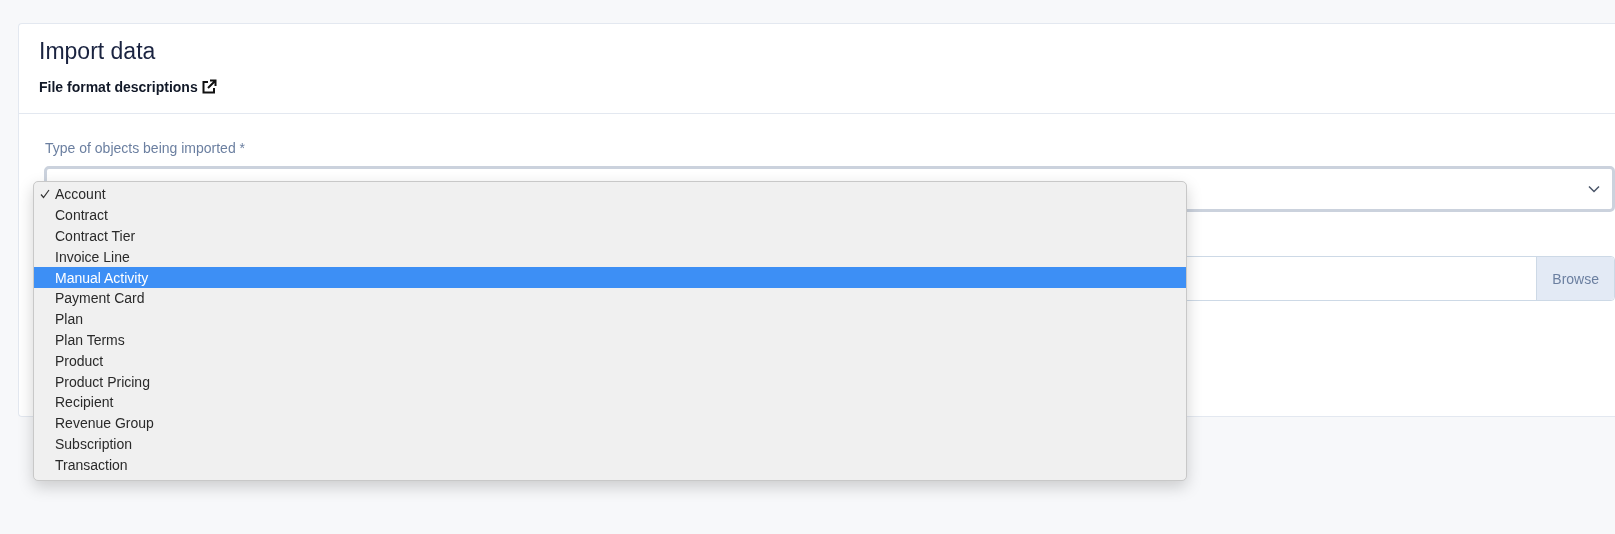 This screenshot has height=534, width=1615. What do you see at coordinates (98, 51) in the screenshot?
I see `page-title: Import data` at bounding box center [98, 51].